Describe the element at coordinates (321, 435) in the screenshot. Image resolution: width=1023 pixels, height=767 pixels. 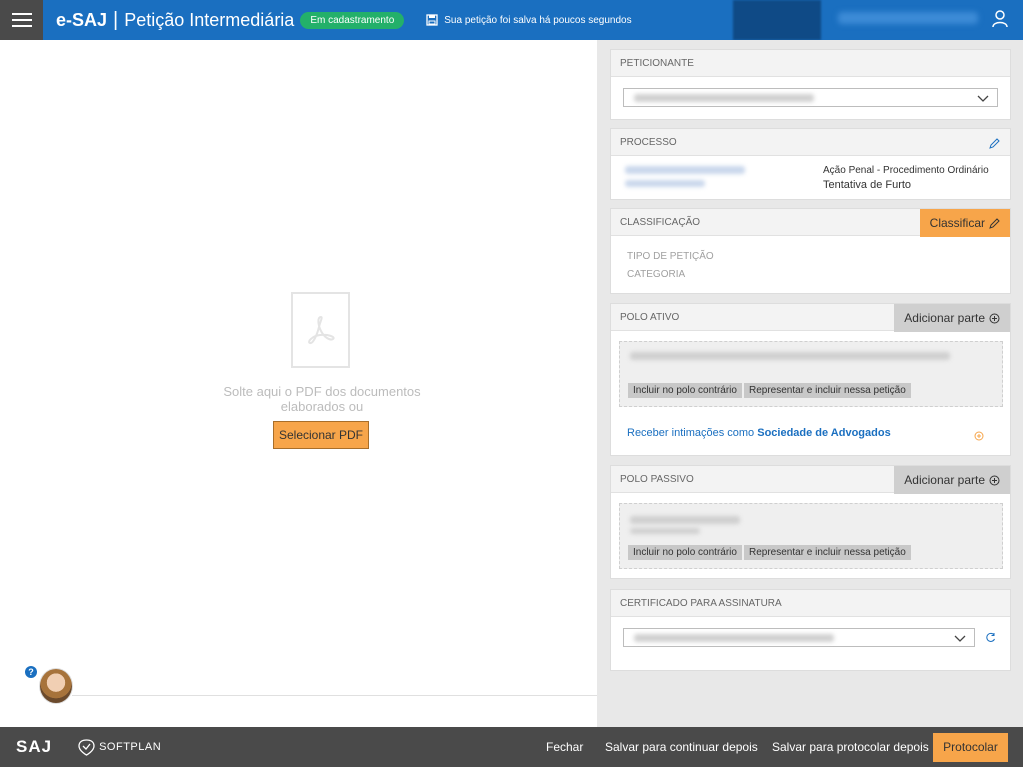
I see `select-pdf-button: Selecionar PDF` at that location.